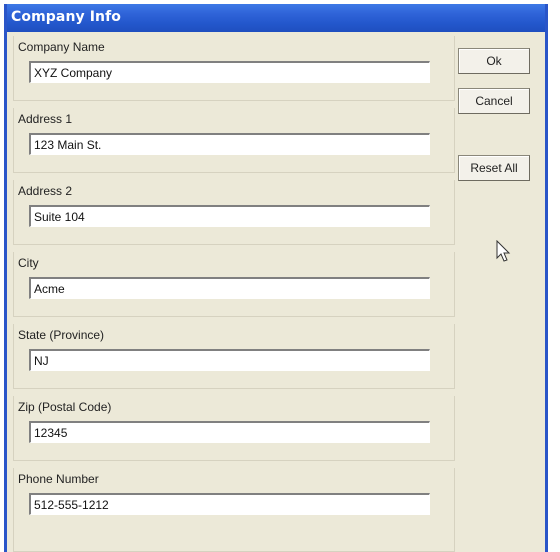  I want to click on state-input, so click(229, 360).